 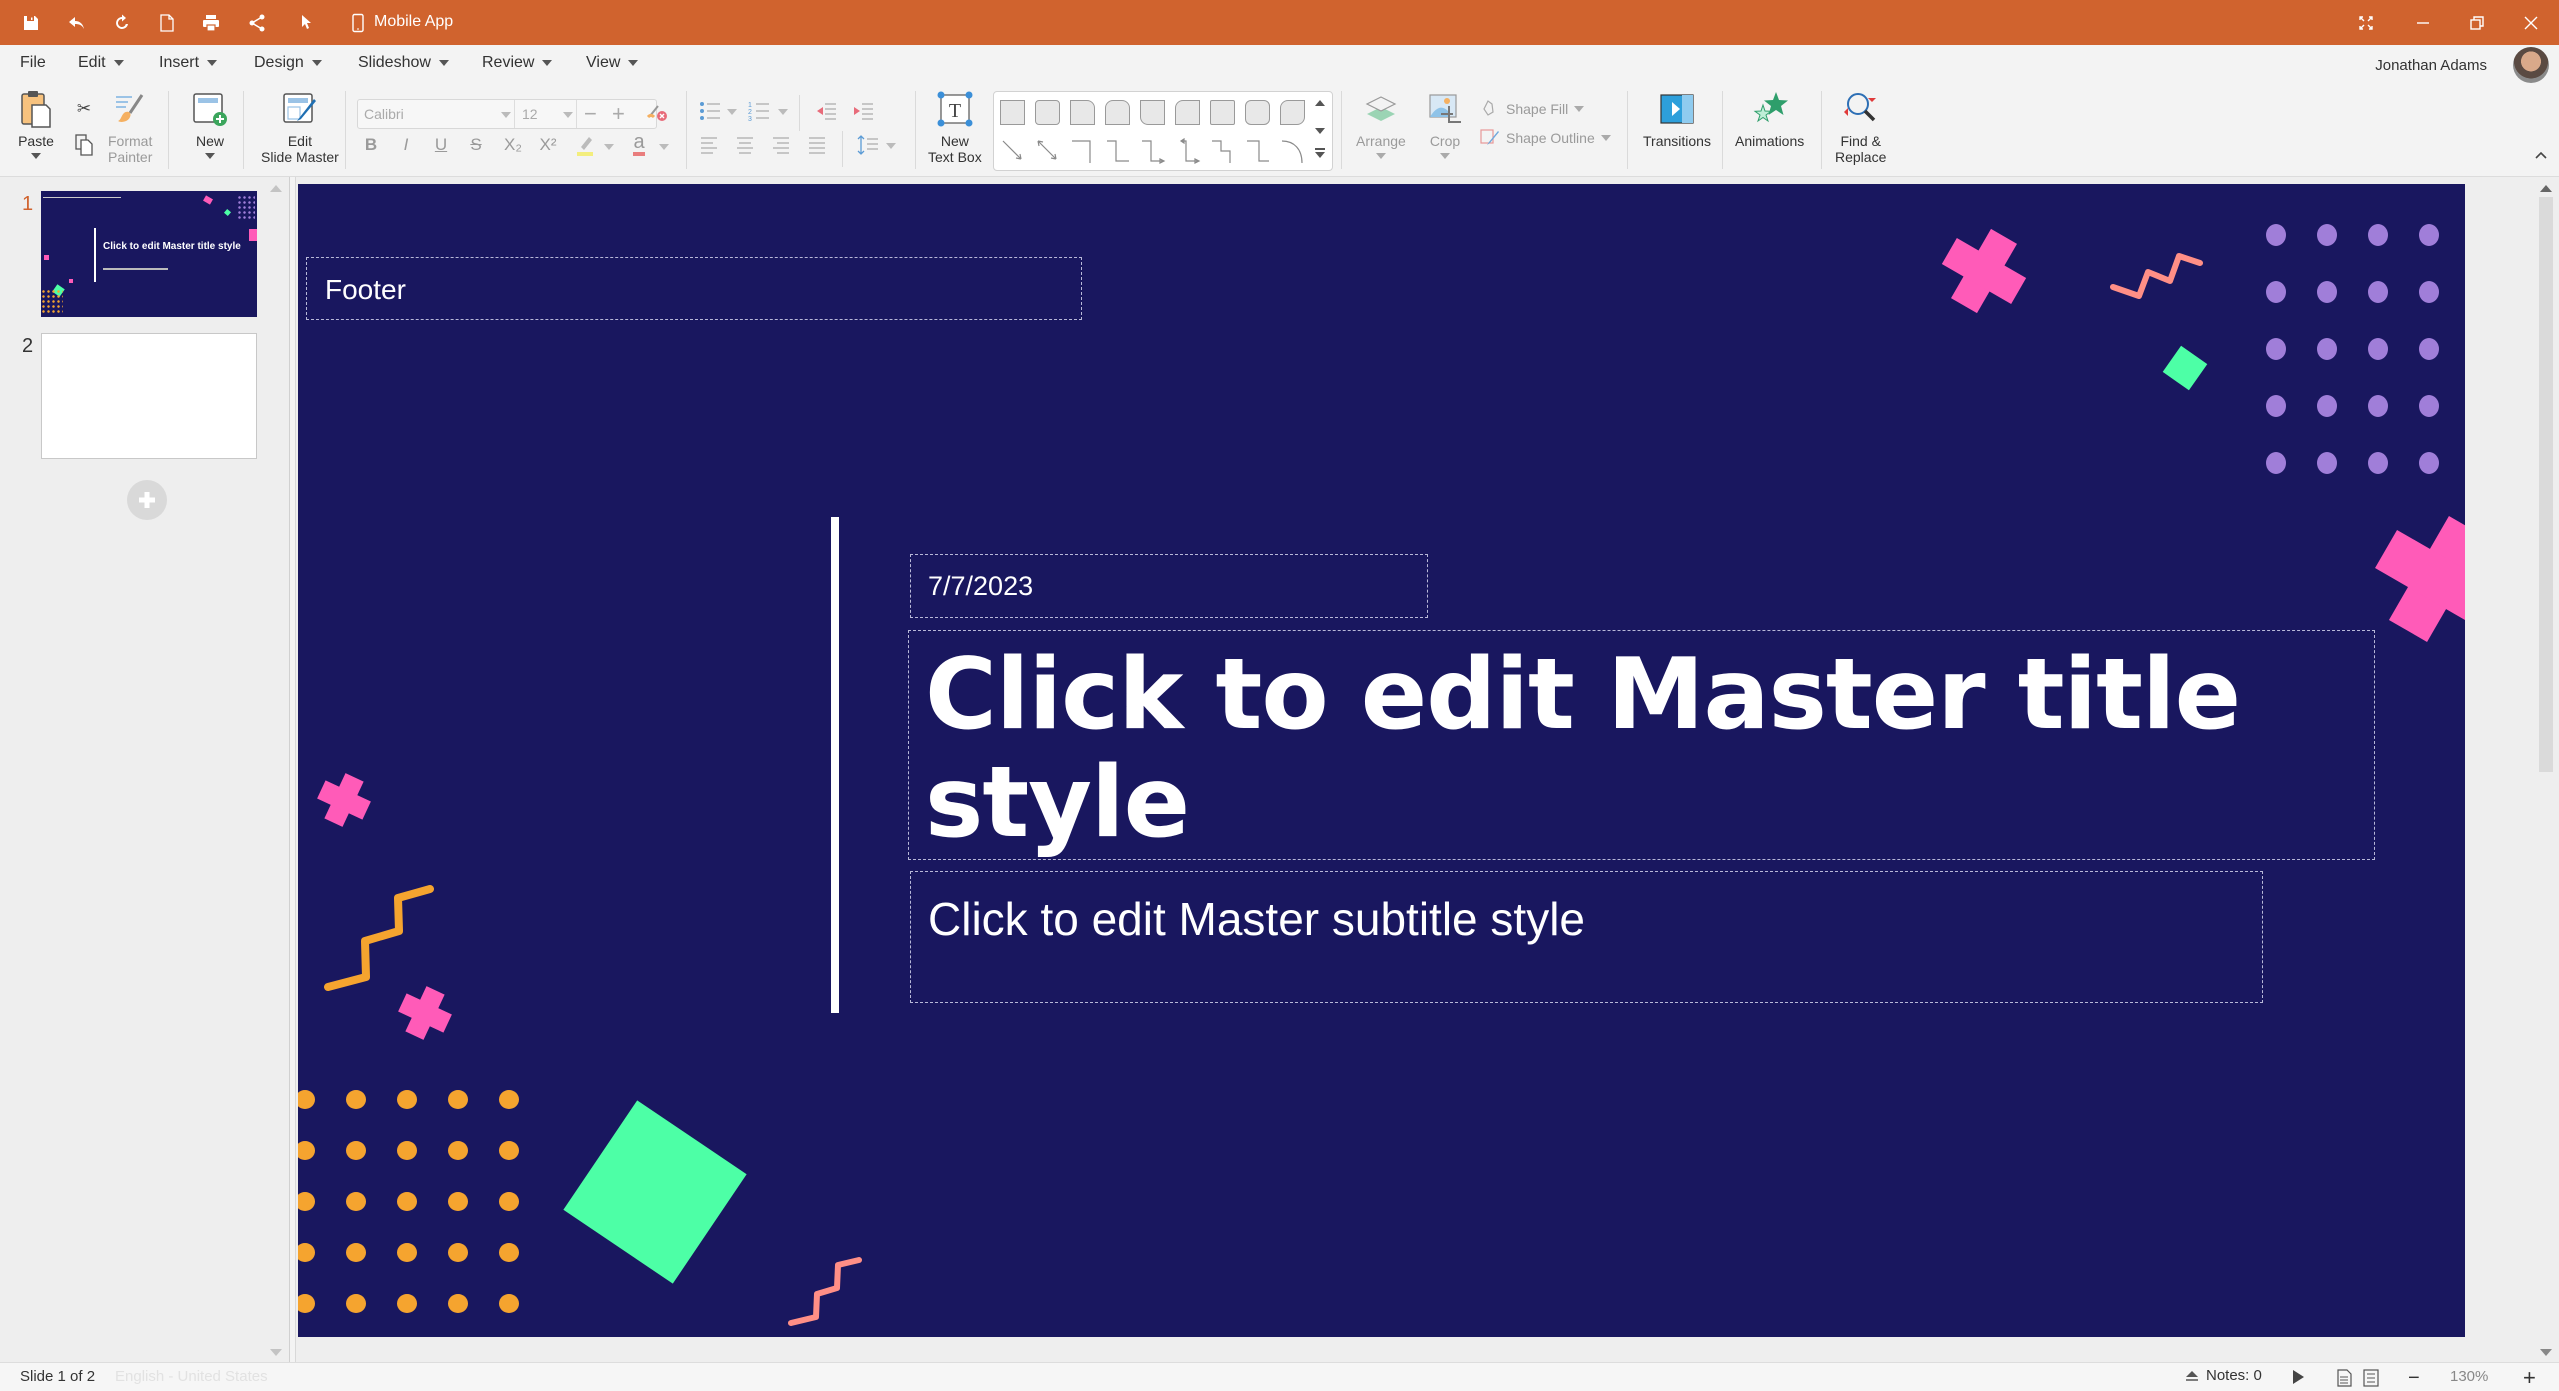 I want to click on scroll-up-arrow, so click(x=2546, y=188).